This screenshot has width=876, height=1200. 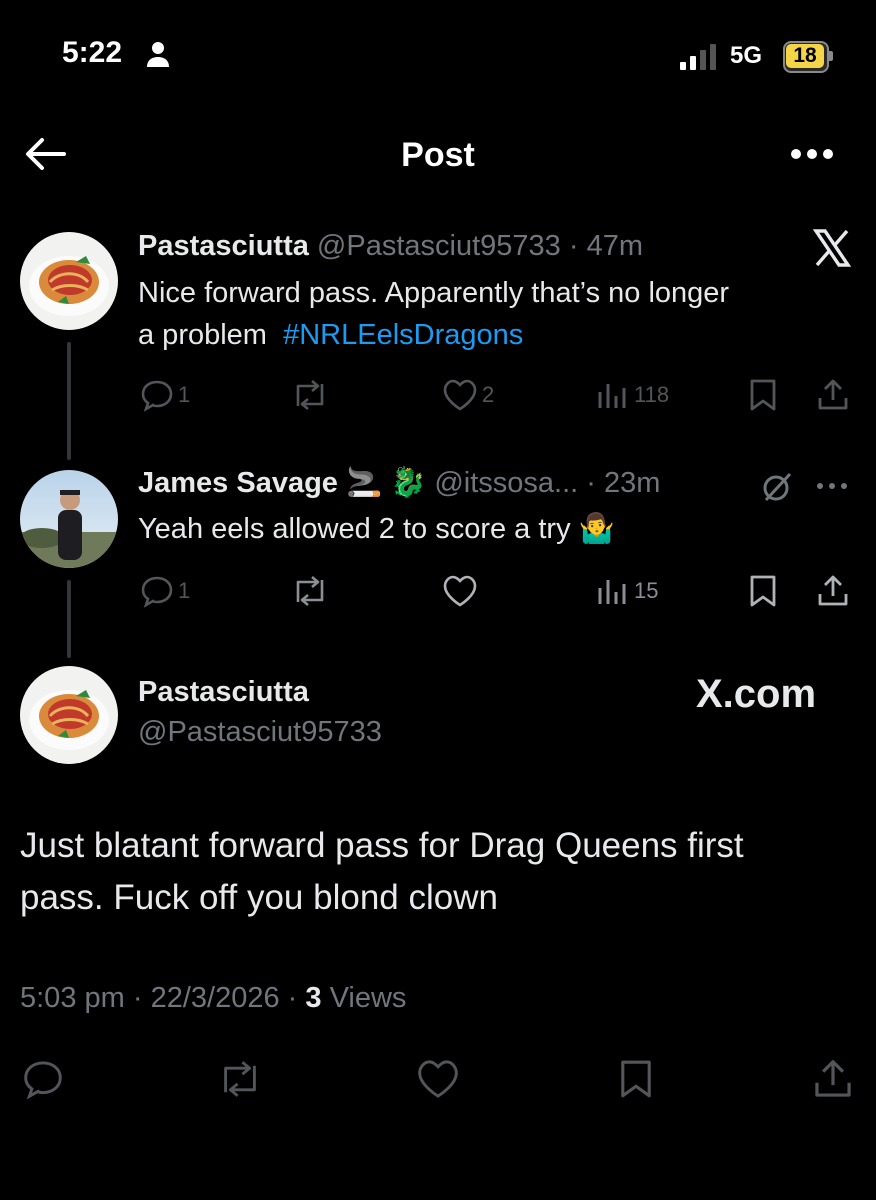 I want to click on post-time: 23m, so click(x=632, y=483).